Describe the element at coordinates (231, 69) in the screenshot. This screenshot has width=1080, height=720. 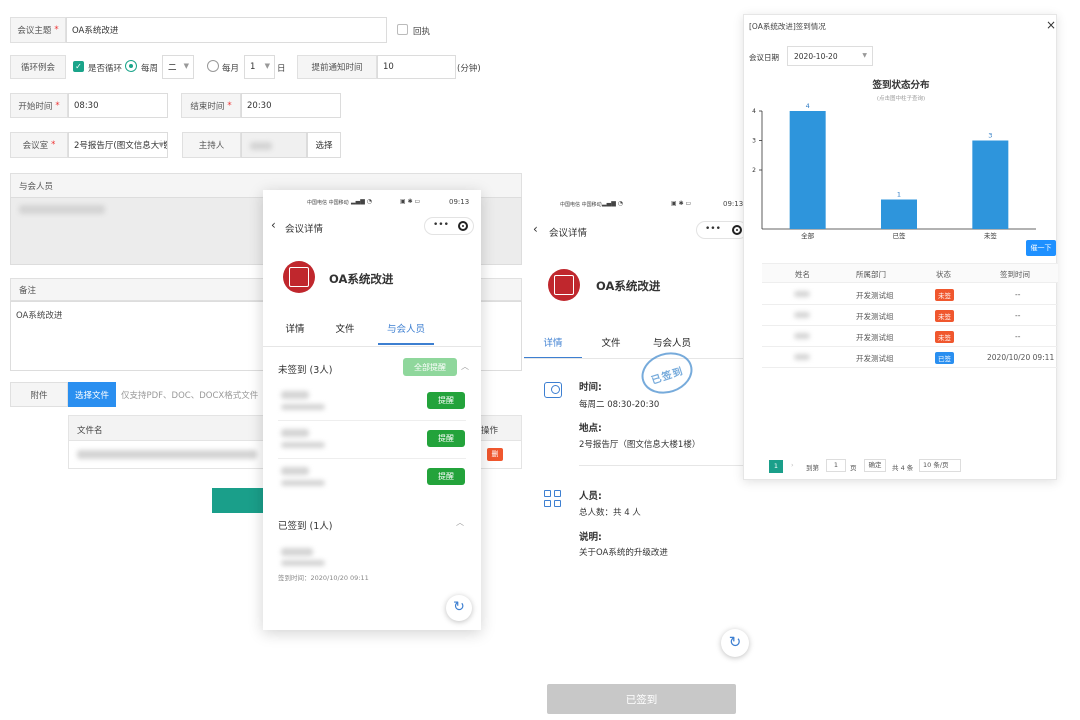
I see `monthly-label: 每月` at that location.